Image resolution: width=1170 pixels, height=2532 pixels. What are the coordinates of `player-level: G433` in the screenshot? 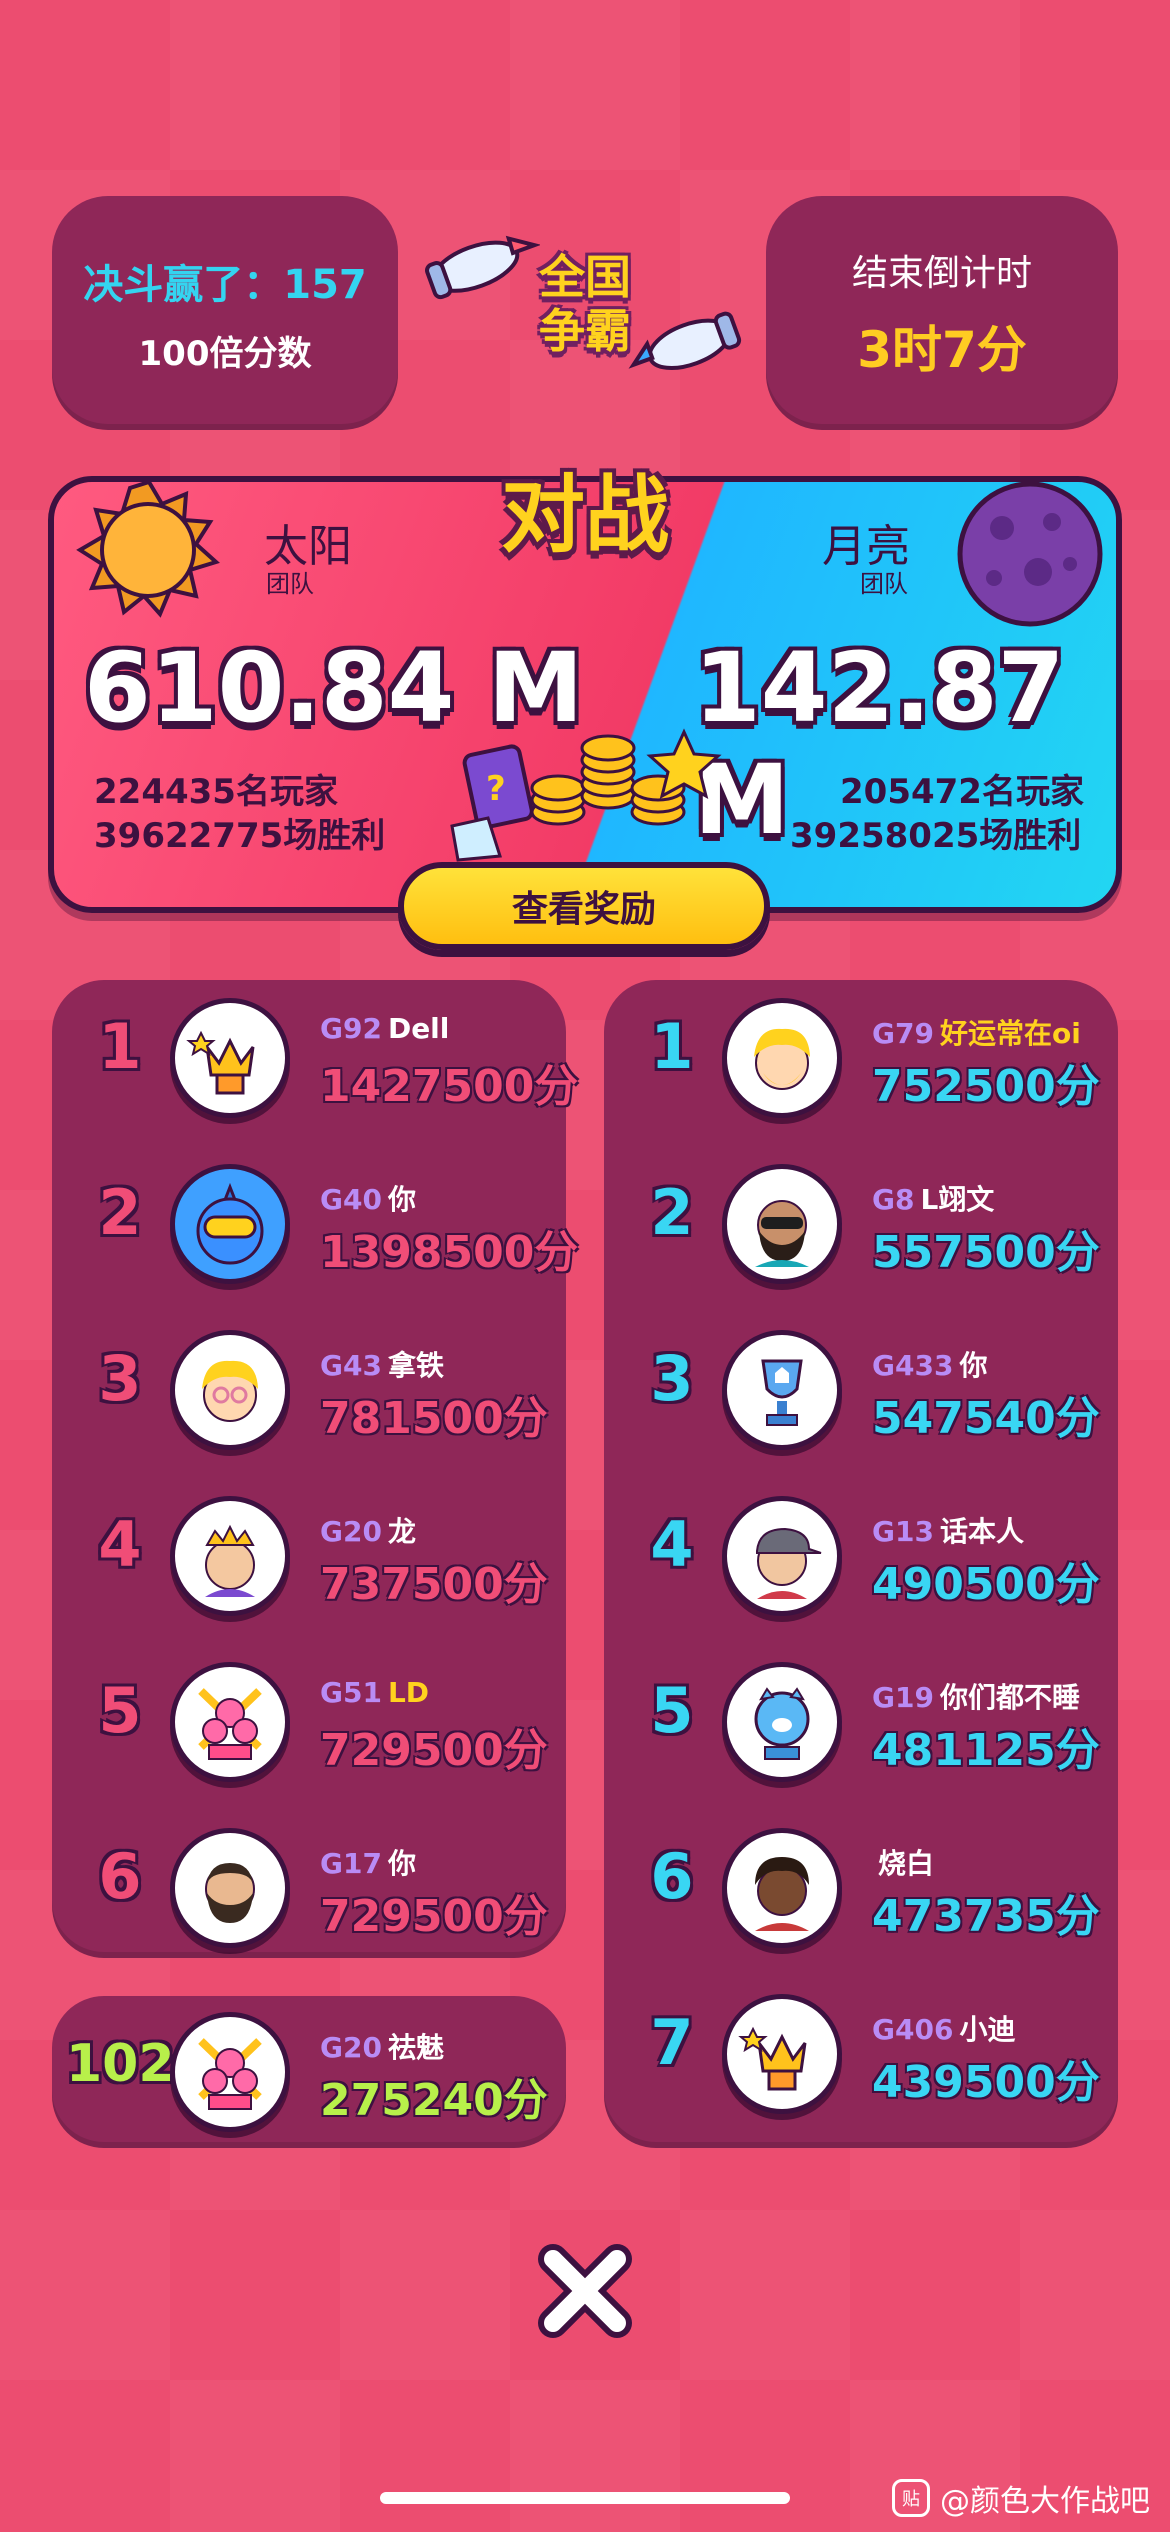 It's located at (913, 1365).